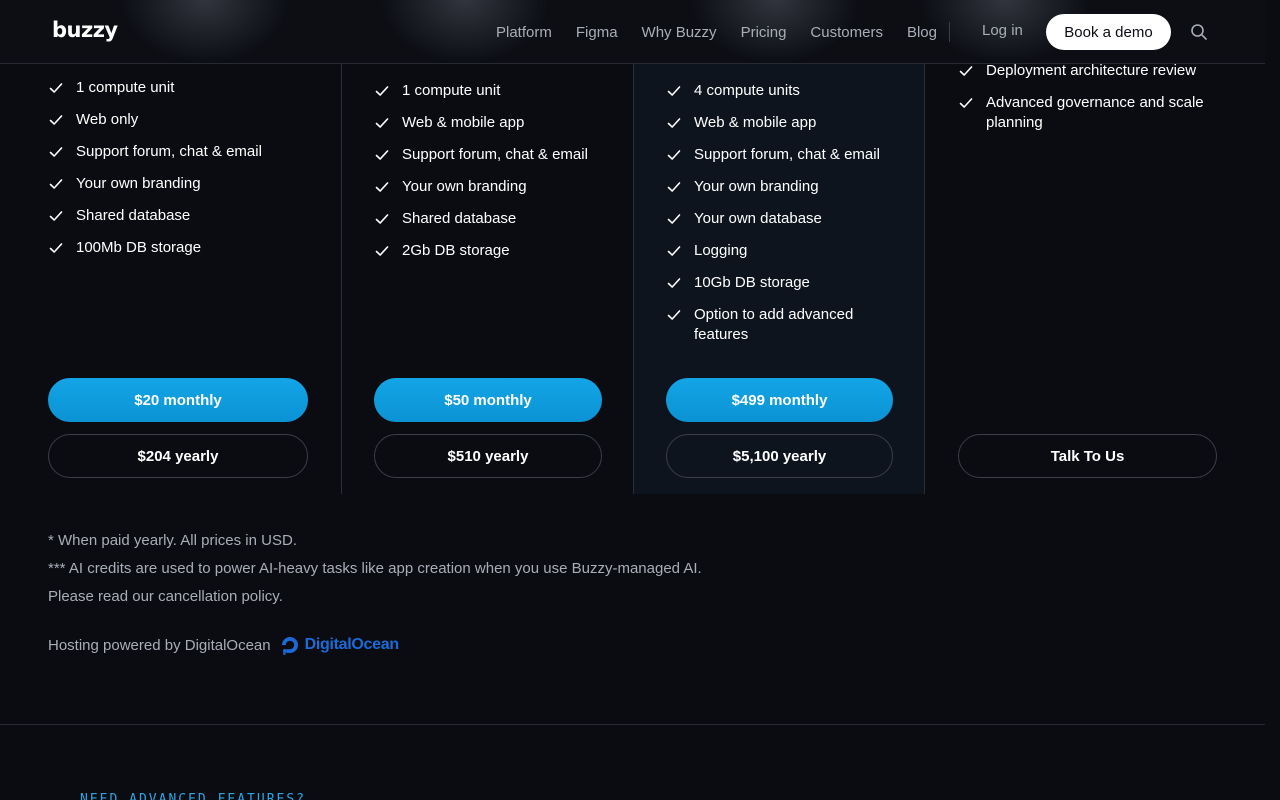 This screenshot has height=800, width=1280. Describe the element at coordinates (1002, 30) in the screenshot. I see `login-link: Log in` at that location.